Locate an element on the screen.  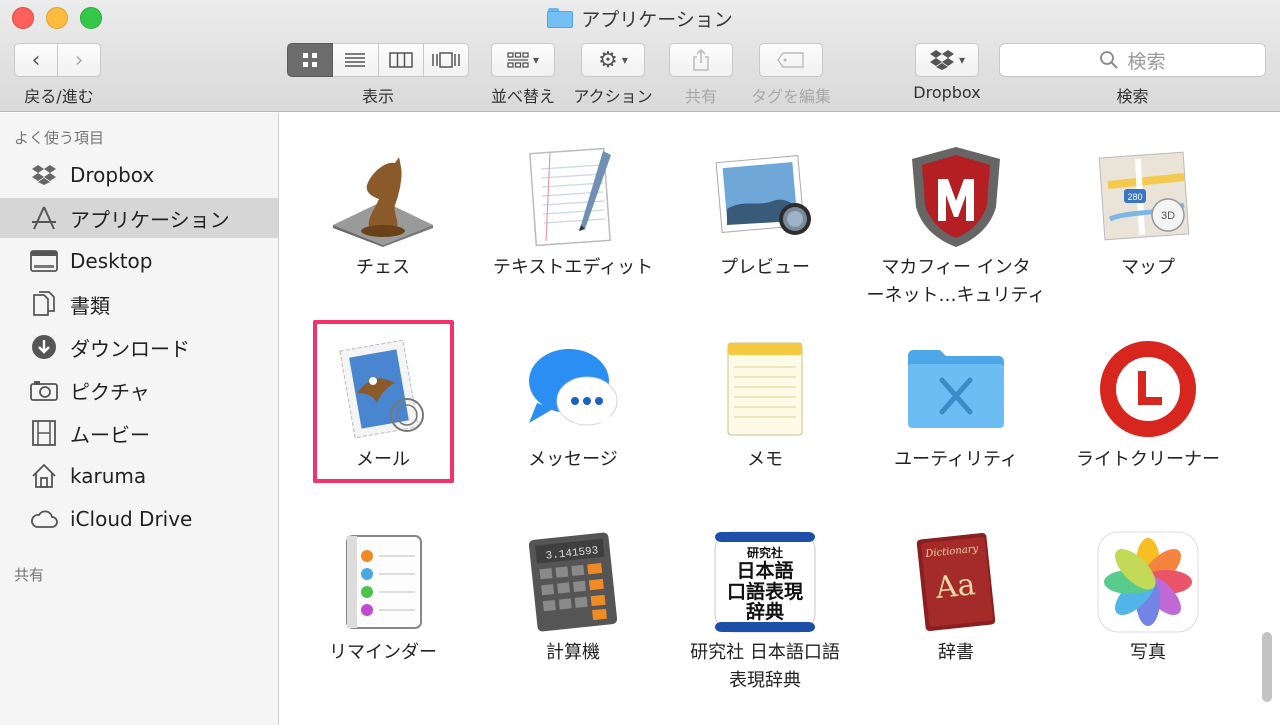
back-forward-label: 戻る/進む is located at coordinates (59, 96).